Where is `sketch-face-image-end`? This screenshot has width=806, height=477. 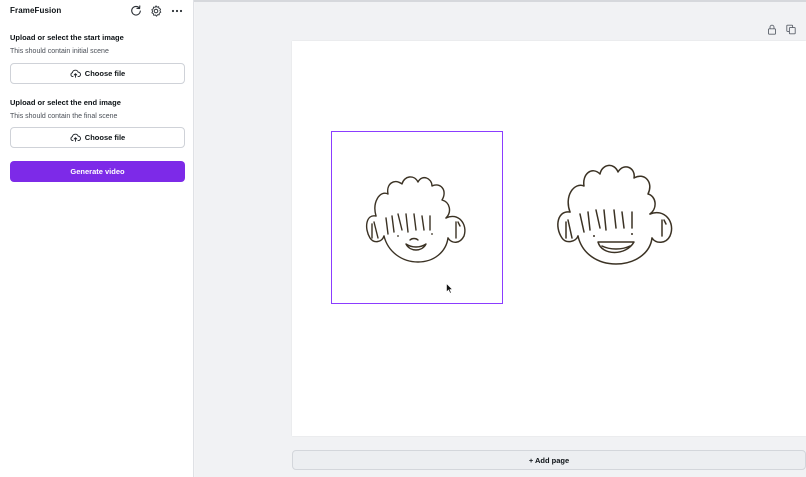 sketch-face-image-end is located at coordinates (617, 215).